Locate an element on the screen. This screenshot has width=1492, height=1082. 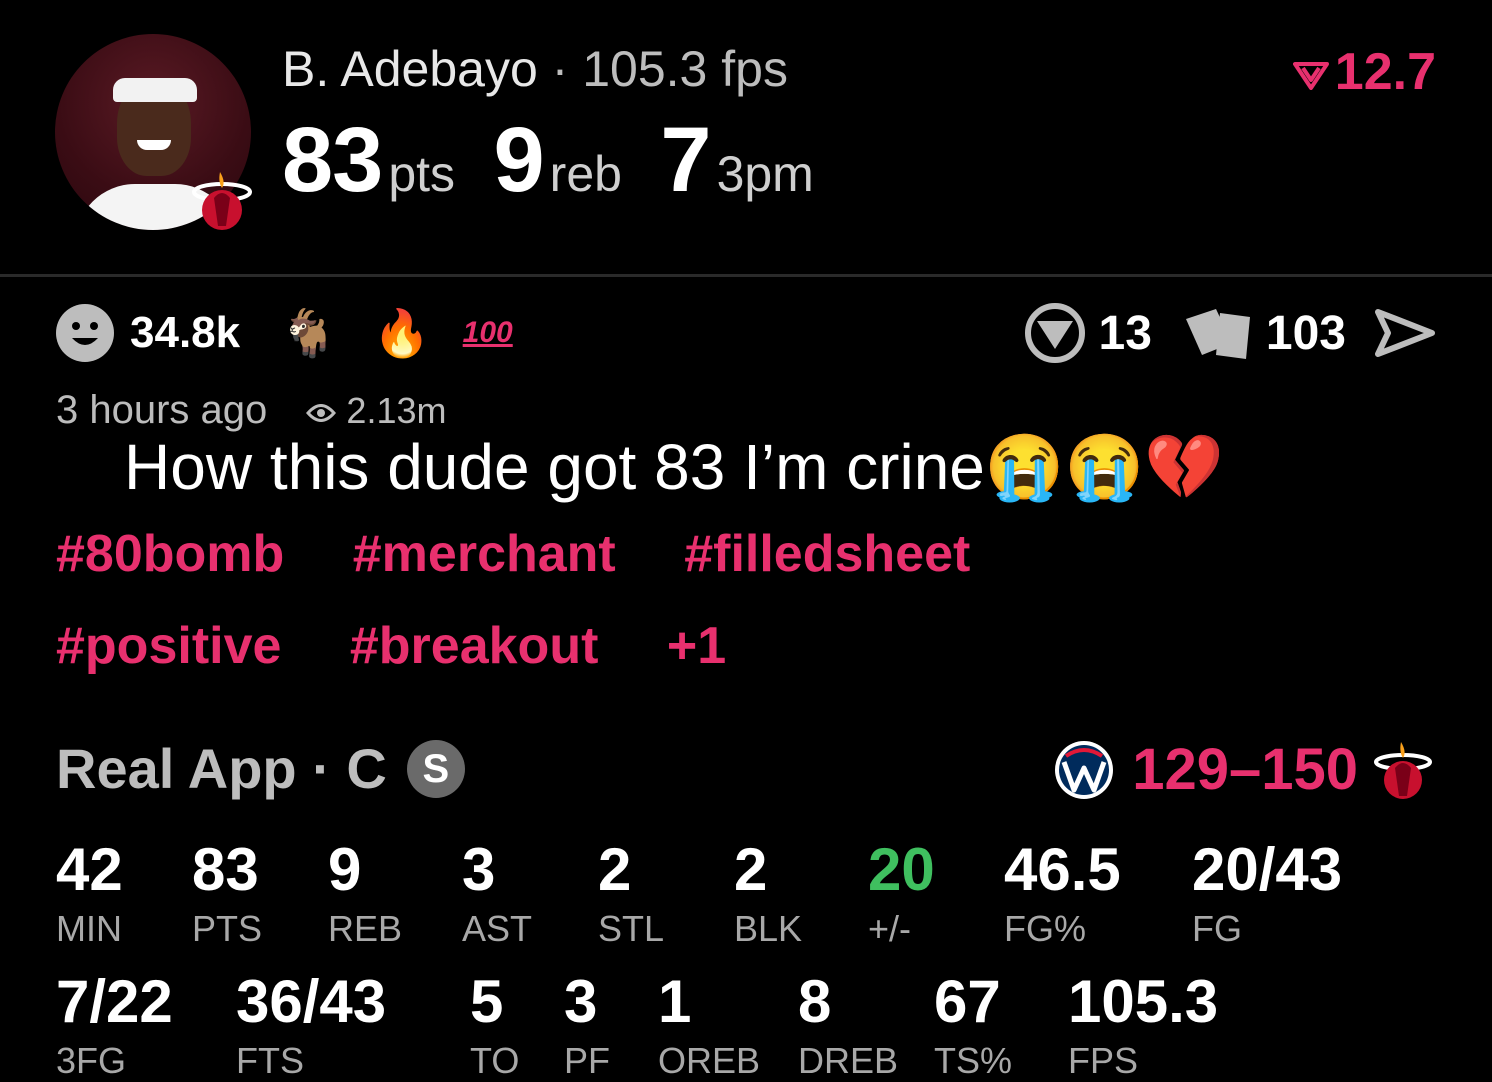
stat-reb: 9 REB is located at coordinates (365, 894).